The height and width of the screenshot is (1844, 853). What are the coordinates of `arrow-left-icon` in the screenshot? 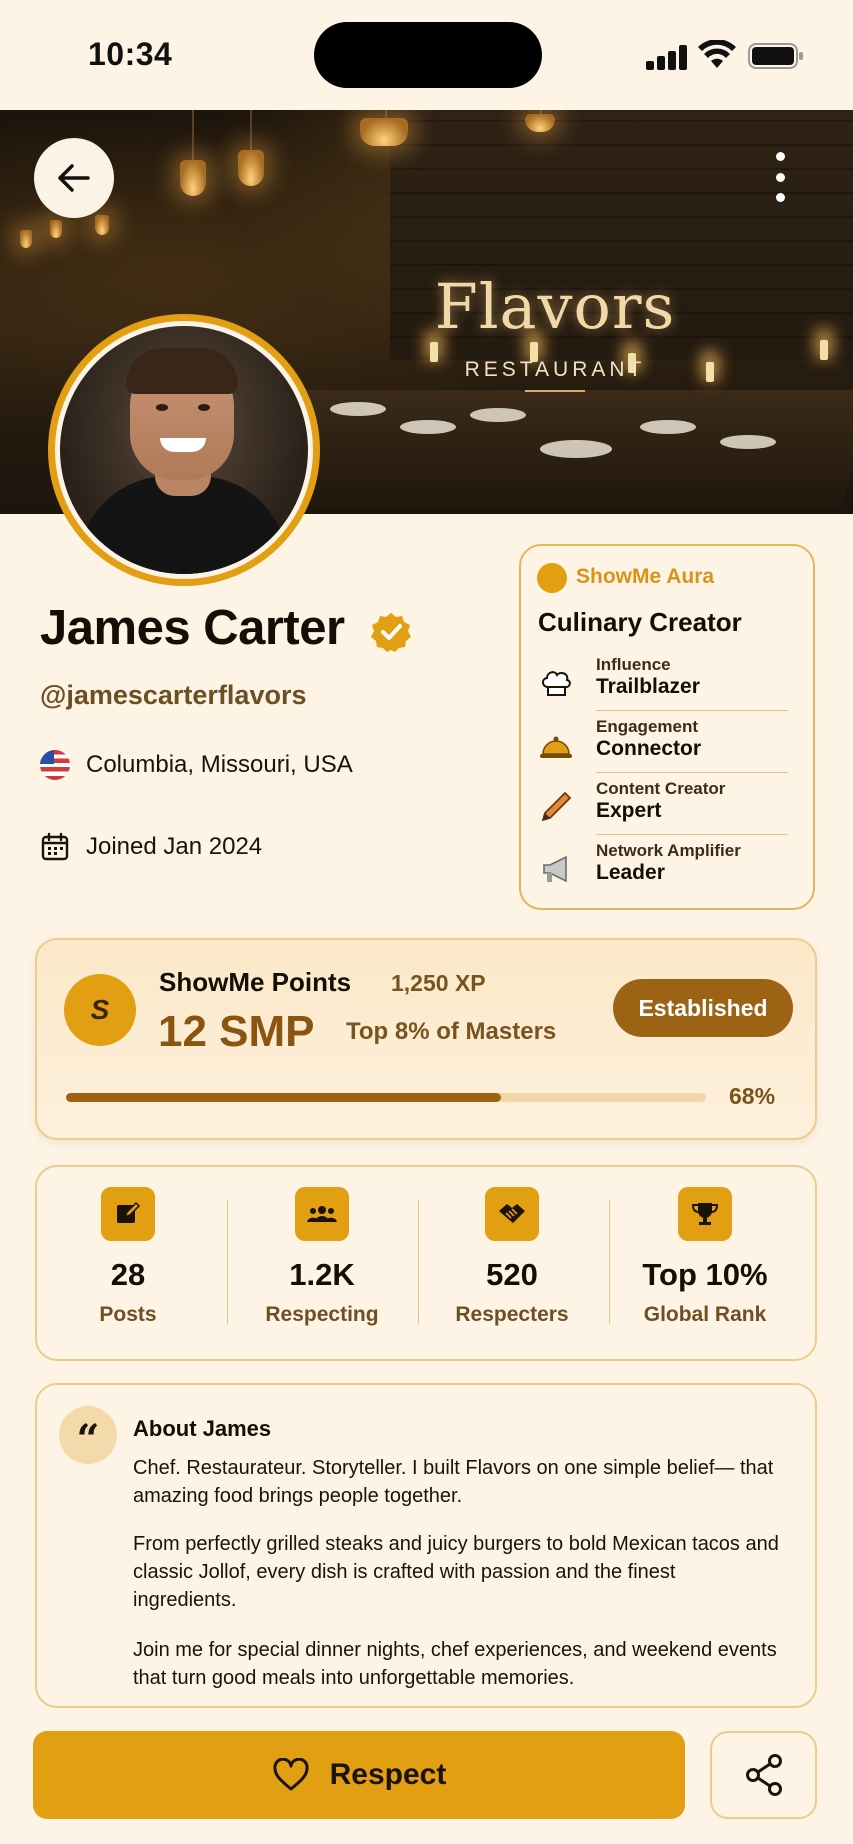 It's located at (74, 178).